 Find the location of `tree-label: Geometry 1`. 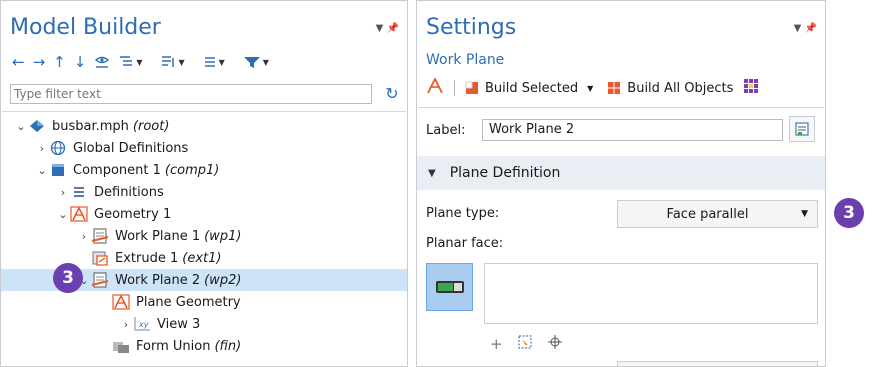

tree-label: Geometry 1 is located at coordinates (133, 214).